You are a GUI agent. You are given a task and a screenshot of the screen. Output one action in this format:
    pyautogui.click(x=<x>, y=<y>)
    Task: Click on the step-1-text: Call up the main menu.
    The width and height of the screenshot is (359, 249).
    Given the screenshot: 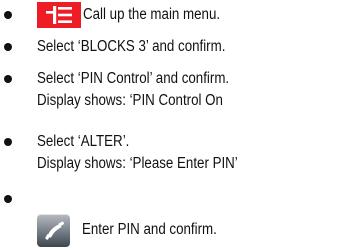 What is the action you would take?
    pyautogui.click(x=152, y=14)
    